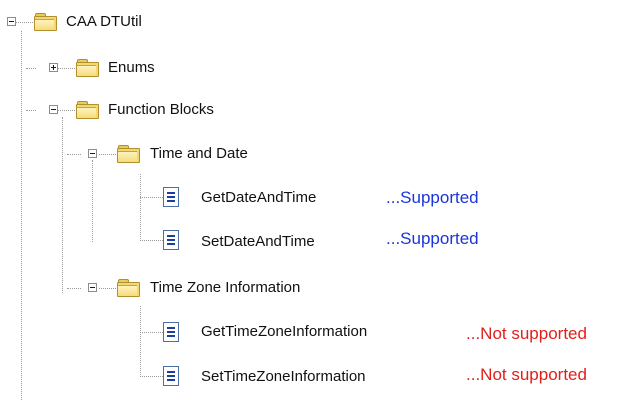 This screenshot has height=400, width=638. Describe the element at coordinates (258, 242) in the screenshot. I see `tree-node-set-date-and-time-label: SetDateAndTime` at that location.